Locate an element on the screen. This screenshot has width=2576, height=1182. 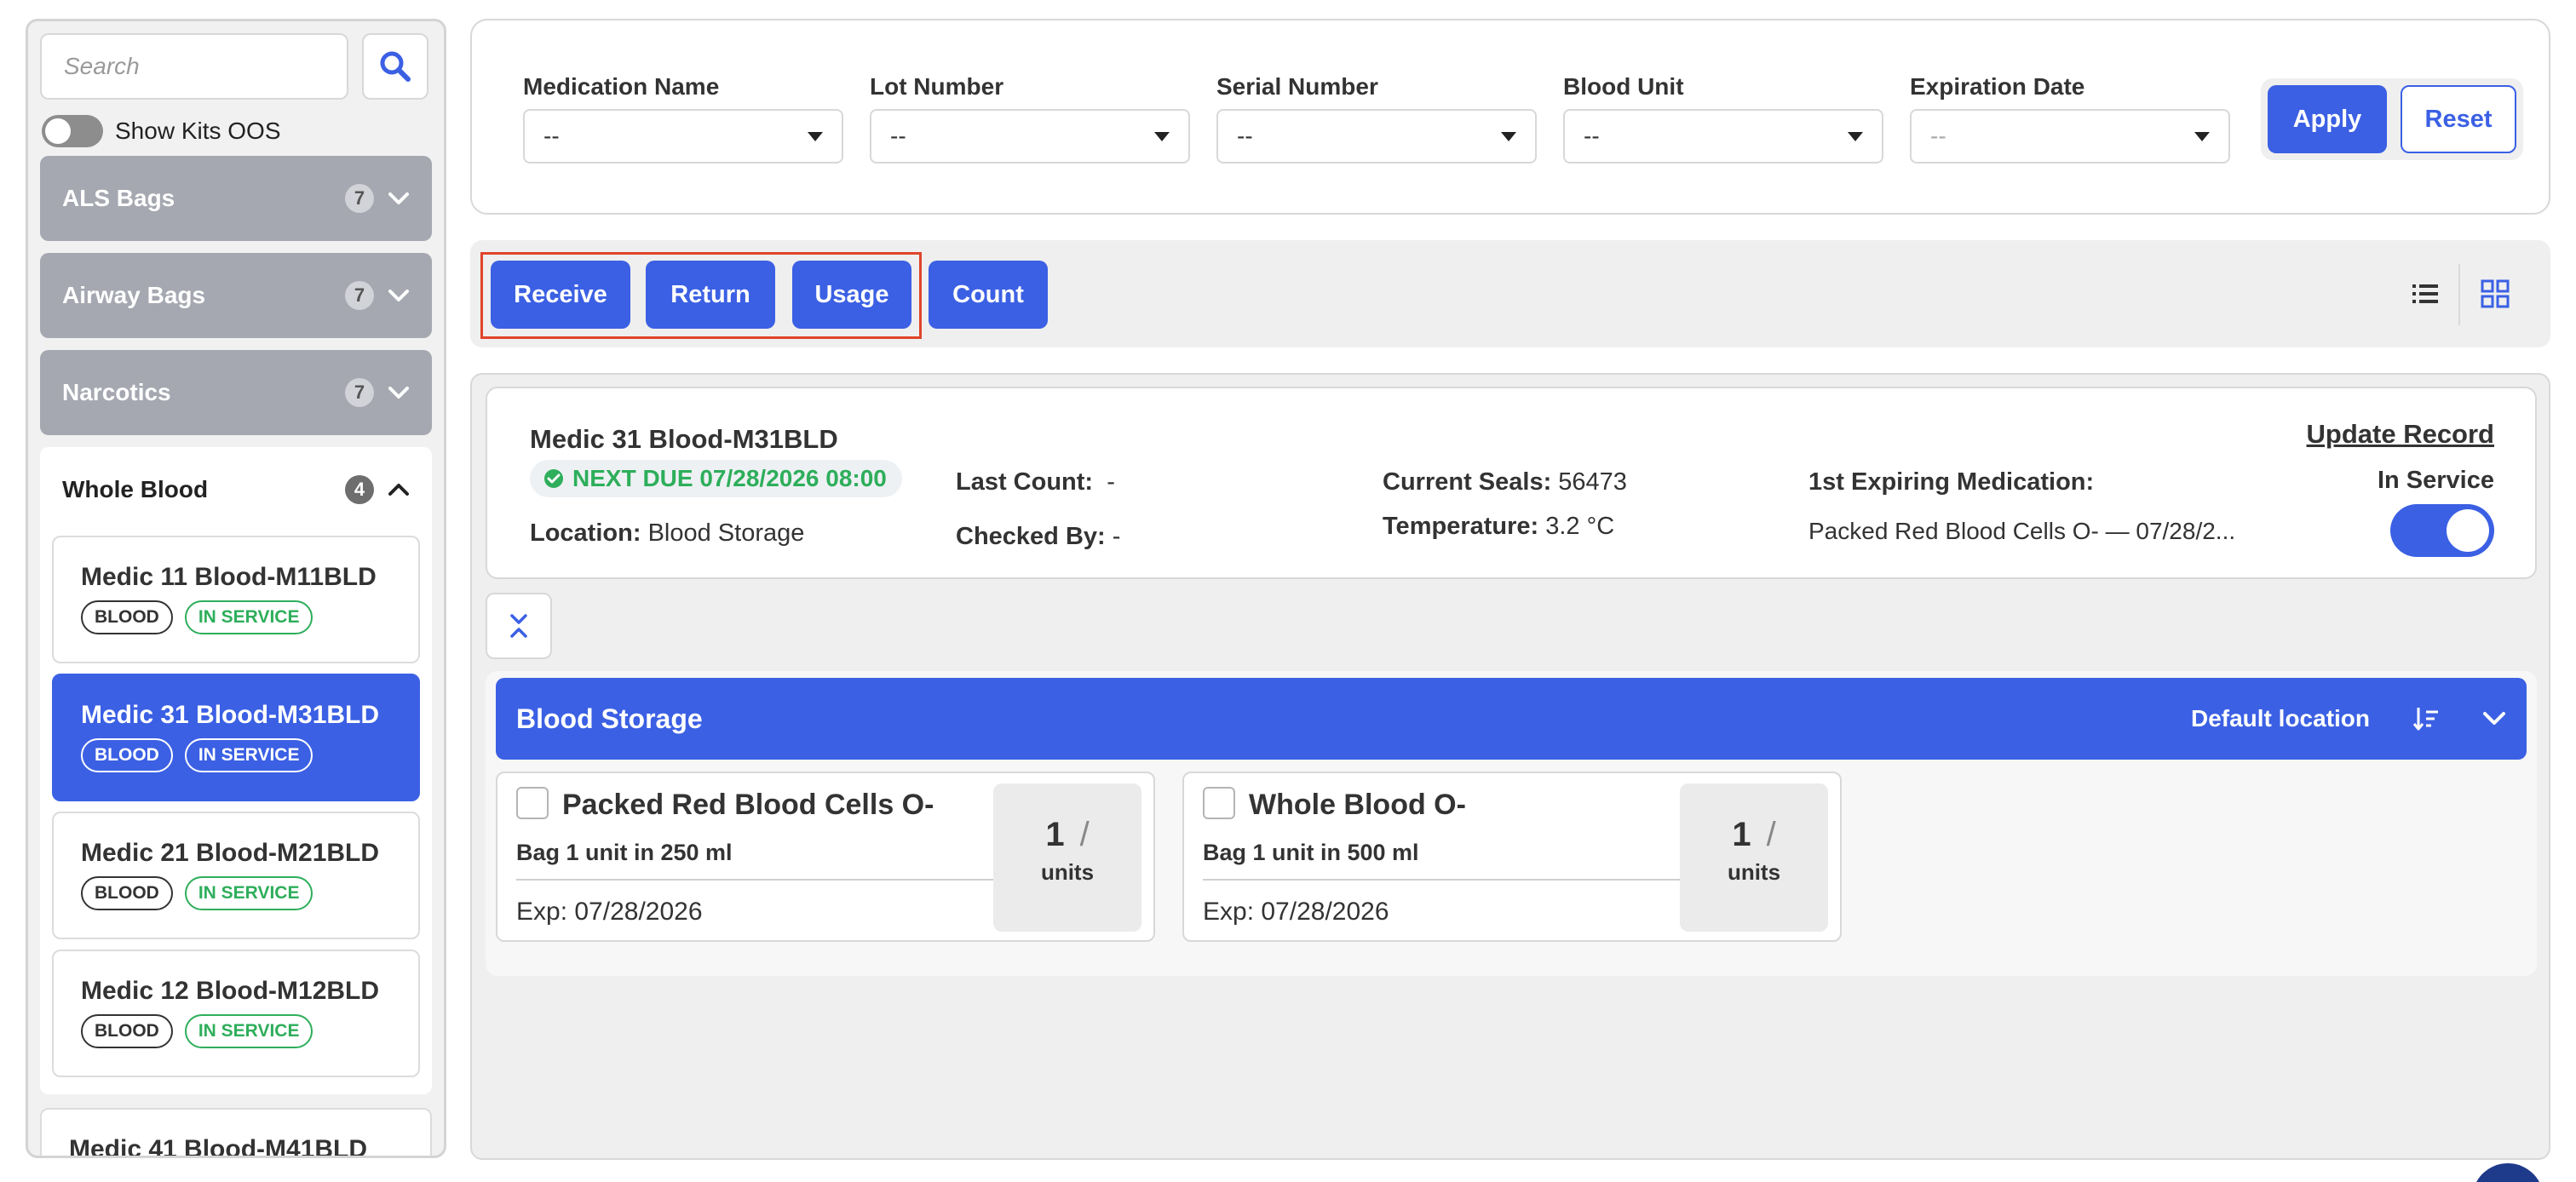
location-title: Blood Storage is located at coordinates (610, 718).